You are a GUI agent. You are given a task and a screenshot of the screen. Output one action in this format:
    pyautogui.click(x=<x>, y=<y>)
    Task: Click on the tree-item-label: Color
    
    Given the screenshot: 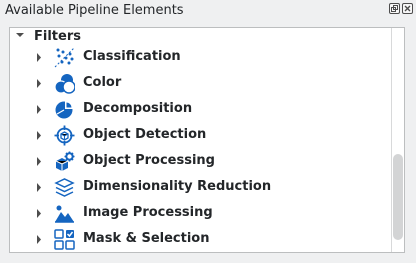 What is the action you would take?
    pyautogui.click(x=102, y=82)
    